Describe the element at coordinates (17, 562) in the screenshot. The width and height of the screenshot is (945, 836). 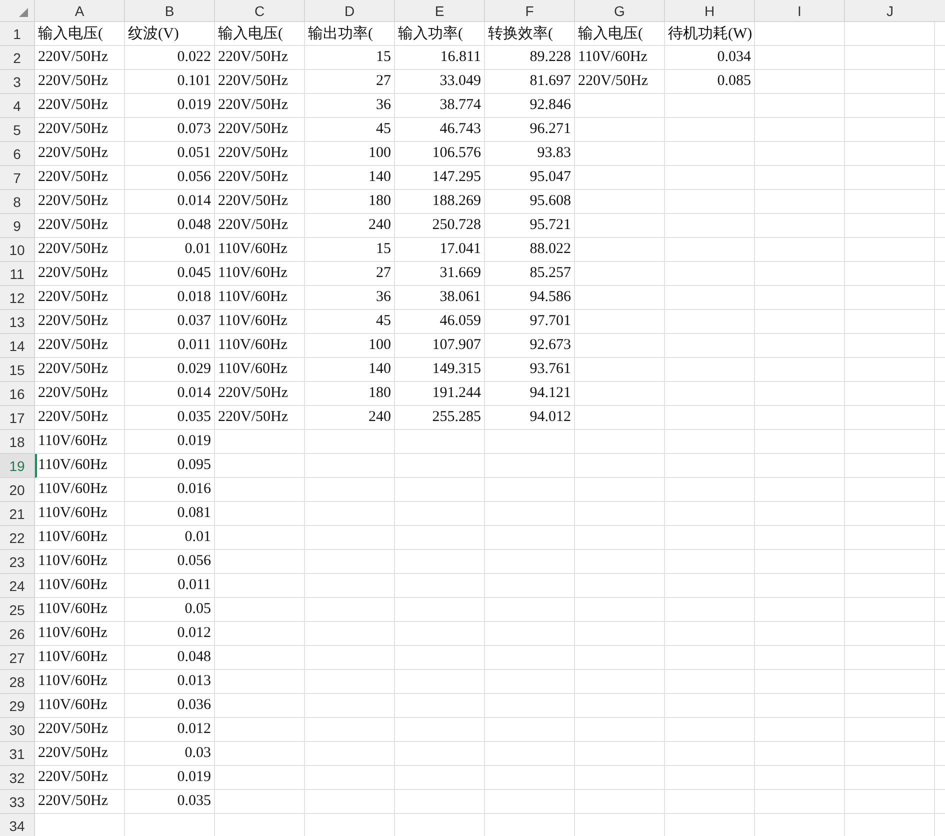
I see `row-header: 23` at that location.